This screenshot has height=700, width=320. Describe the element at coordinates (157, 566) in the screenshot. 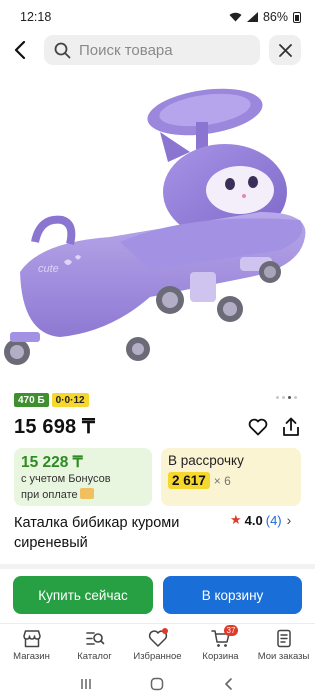

I see `divider` at that location.